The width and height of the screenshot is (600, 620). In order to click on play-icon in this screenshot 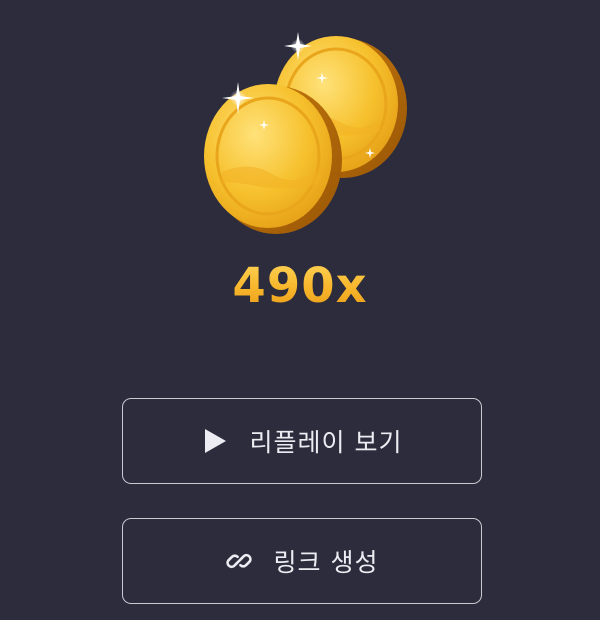, I will do `click(215, 441)`.